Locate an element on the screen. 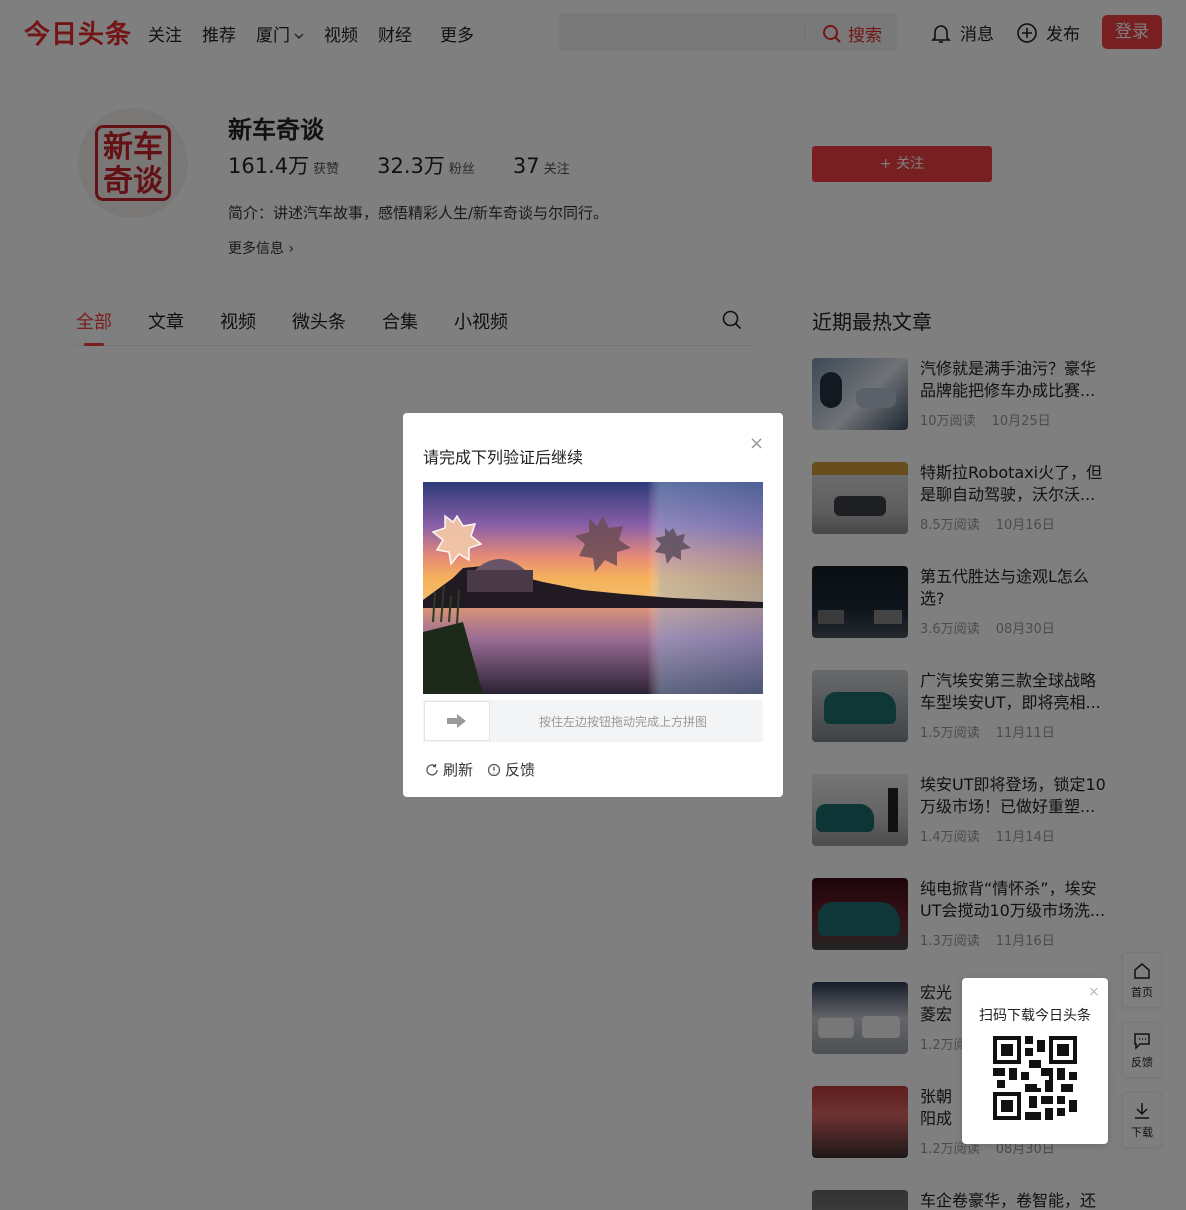  slider-handle is located at coordinates (457, 721).